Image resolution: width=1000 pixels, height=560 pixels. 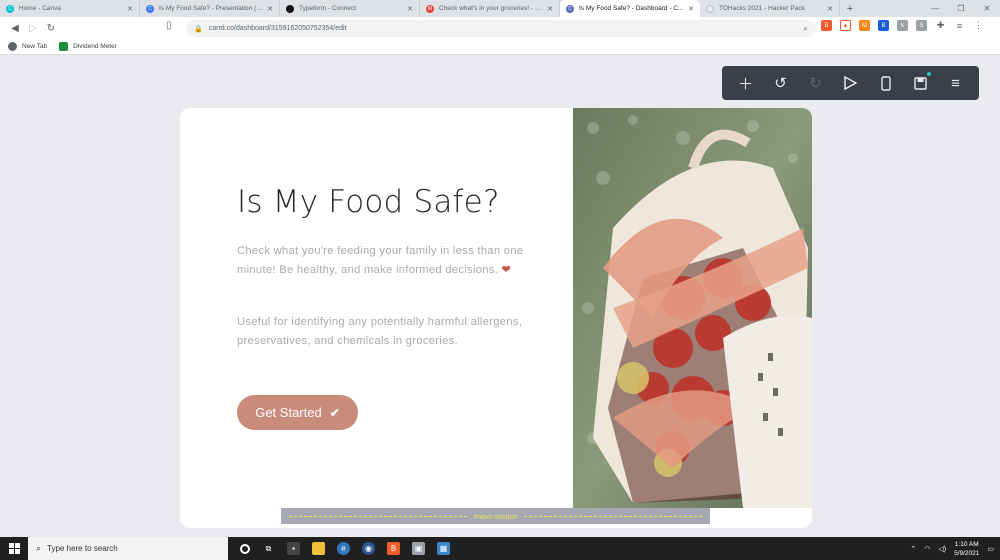 I want to click on carrd-editor-toolbar: ＋ ↺ ↻ ≡, so click(x=850, y=83).